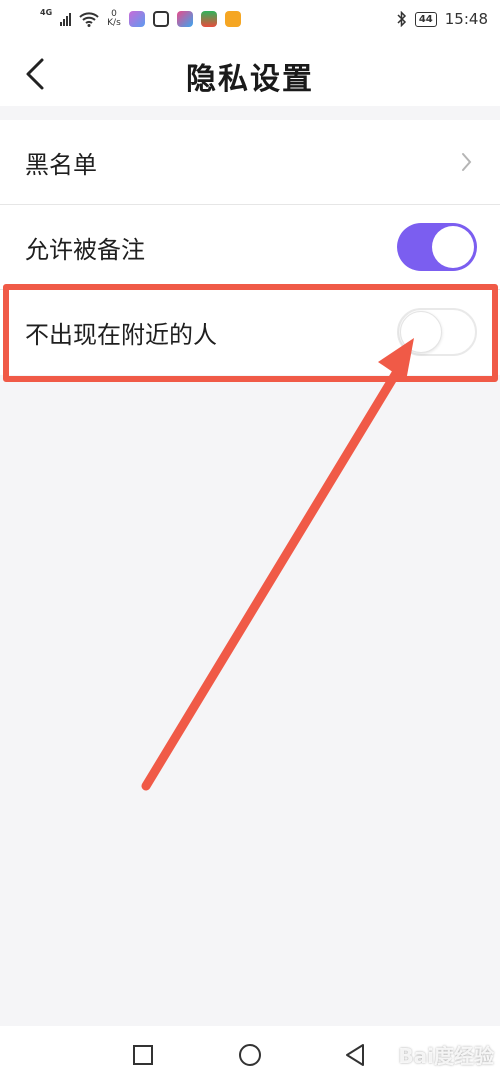 The width and height of the screenshot is (500, 1084). I want to click on hide-nearby-toggle, so click(437, 332).